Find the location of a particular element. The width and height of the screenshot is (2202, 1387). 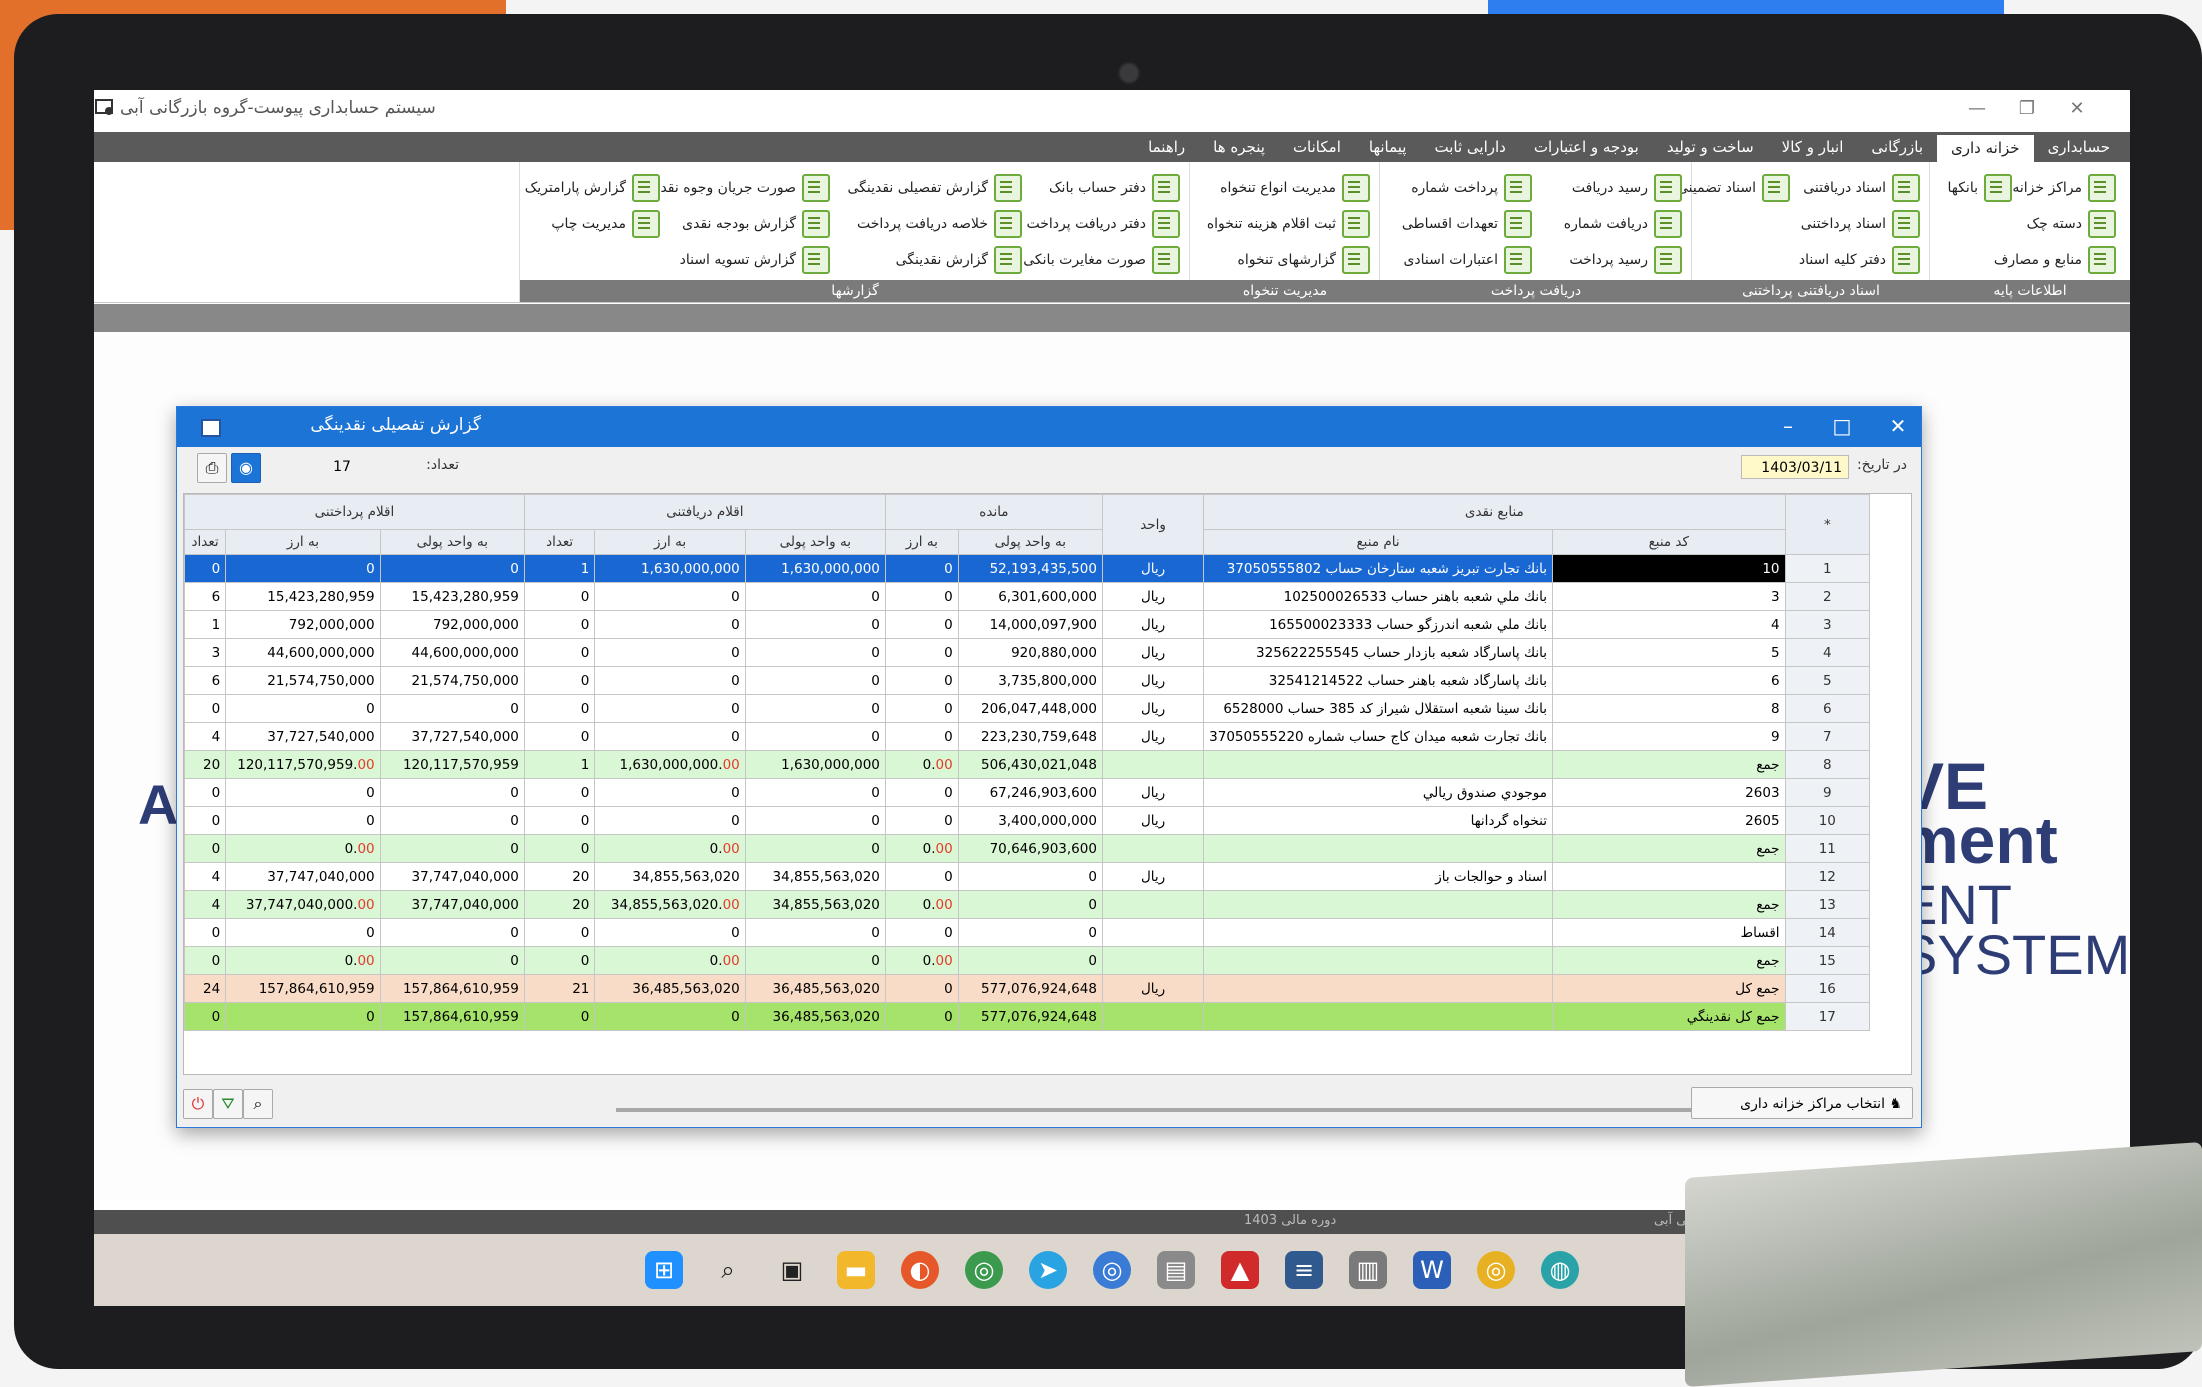

cell-pay-count-value: 4 is located at coordinates (216, 876).